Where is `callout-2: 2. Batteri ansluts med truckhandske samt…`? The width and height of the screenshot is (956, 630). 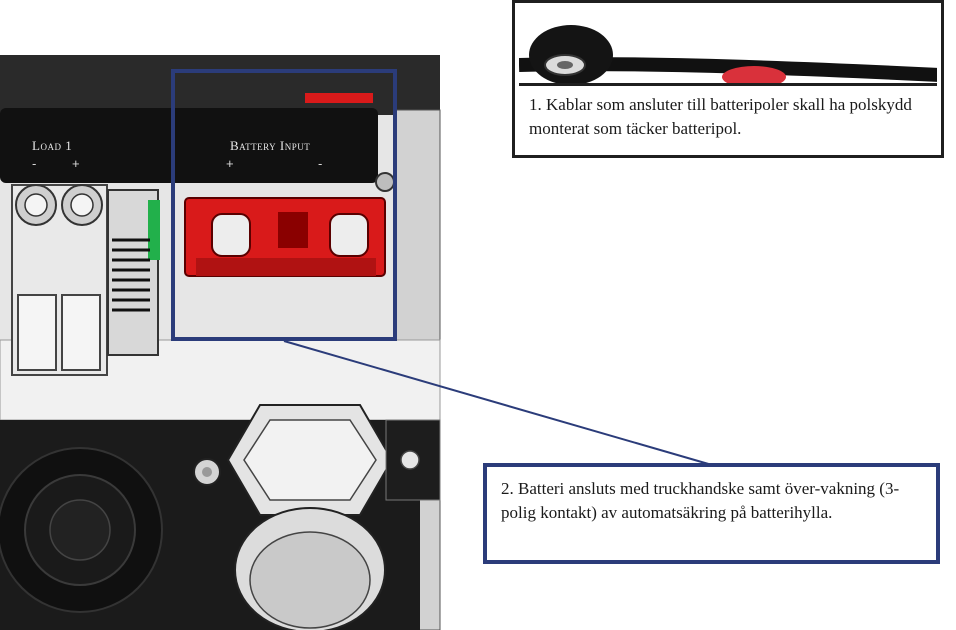 callout-2: 2. Batteri ansluts med truckhandske samt… is located at coordinates (711, 513).